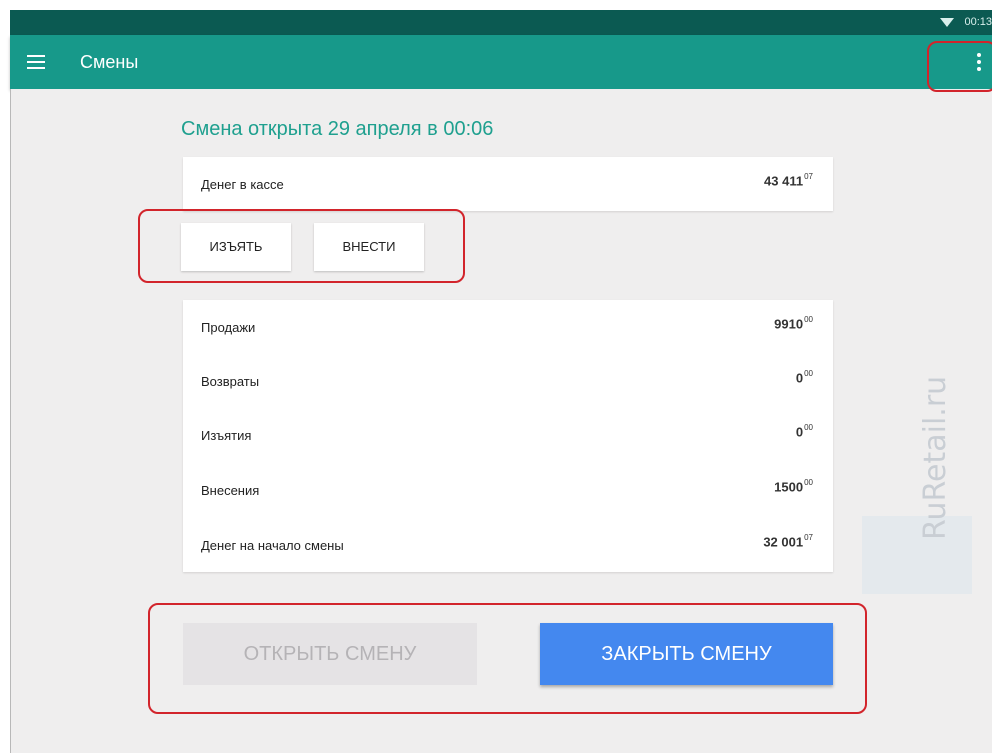 This screenshot has height=753, width=992. Describe the element at coordinates (788, 180) in the screenshot. I see `cash-amount: 43 41107` at that location.